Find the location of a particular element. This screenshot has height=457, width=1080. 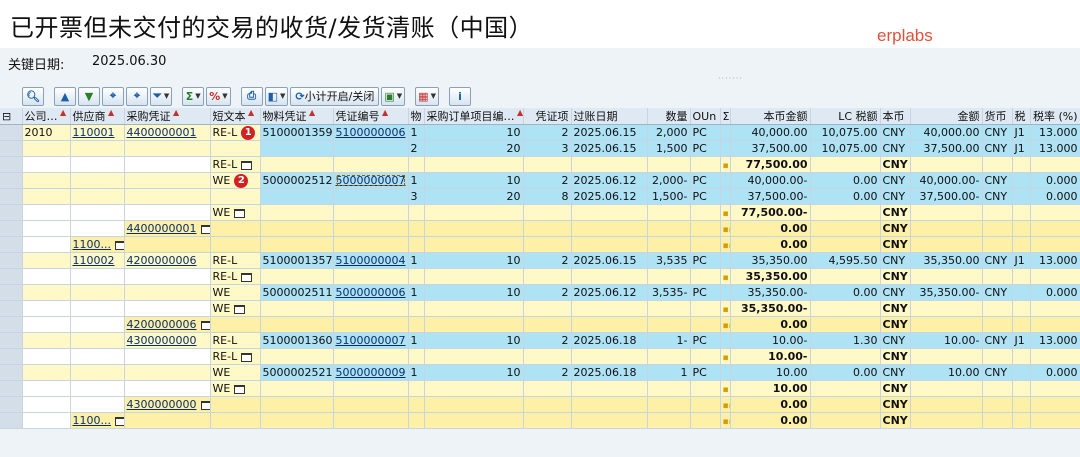

column-header: 过账日期 is located at coordinates (609, 116).